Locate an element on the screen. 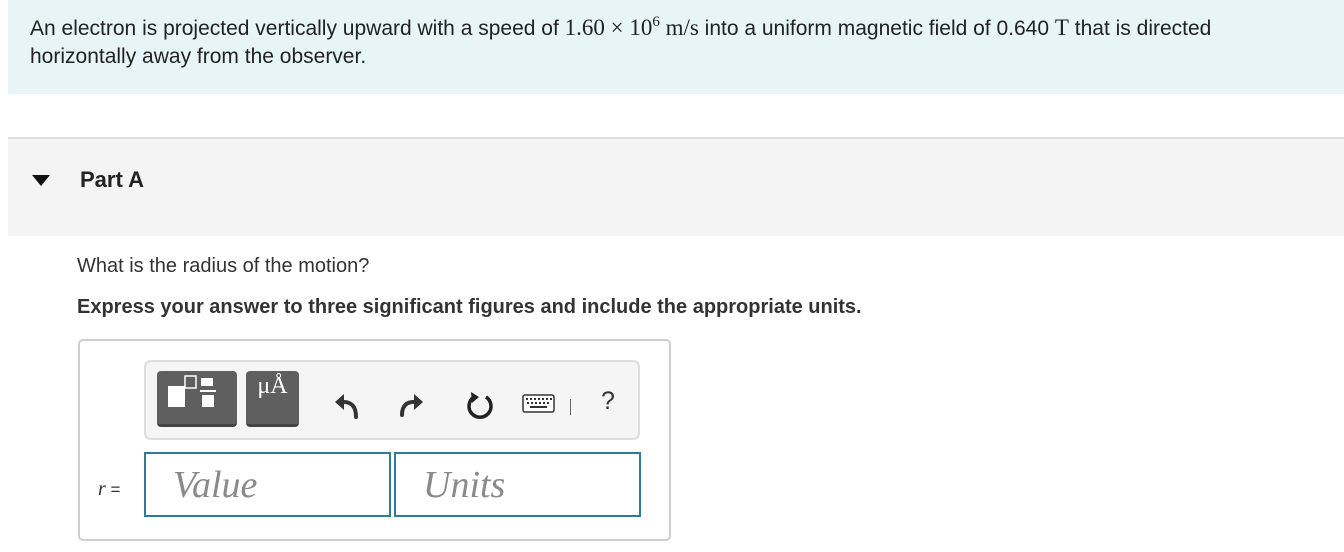  toolbar-separator is located at coordinates (570, 407).